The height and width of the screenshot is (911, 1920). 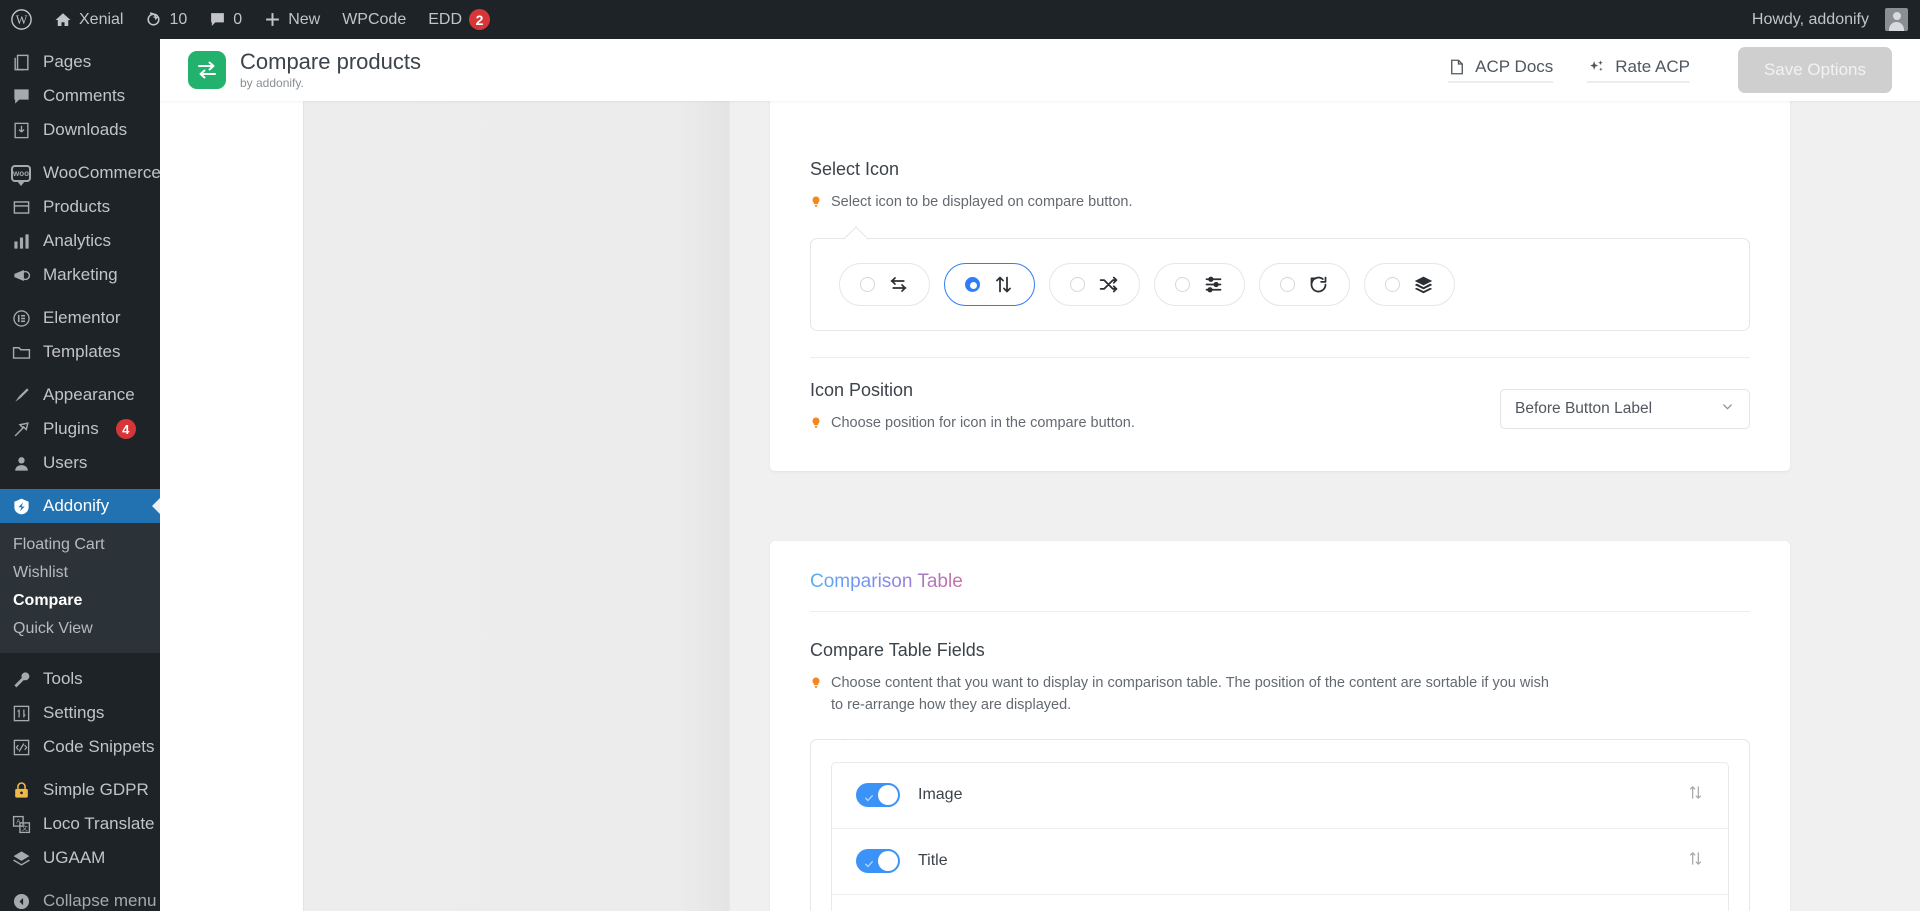 I want to click on sidebar-label: Marketing, so click(x=80, y=274).